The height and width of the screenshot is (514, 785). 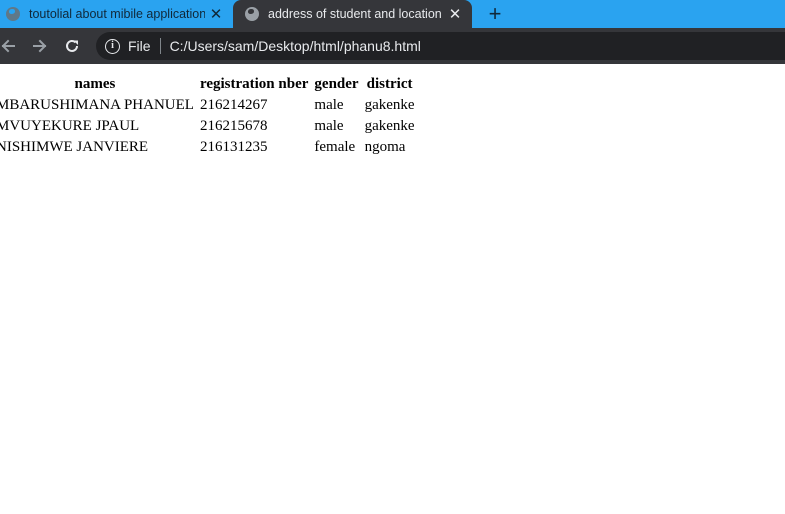 What do you see at coordinates (389, 84) in the screenshot?
I see `header-district: district` at bounding box center [389, 84].